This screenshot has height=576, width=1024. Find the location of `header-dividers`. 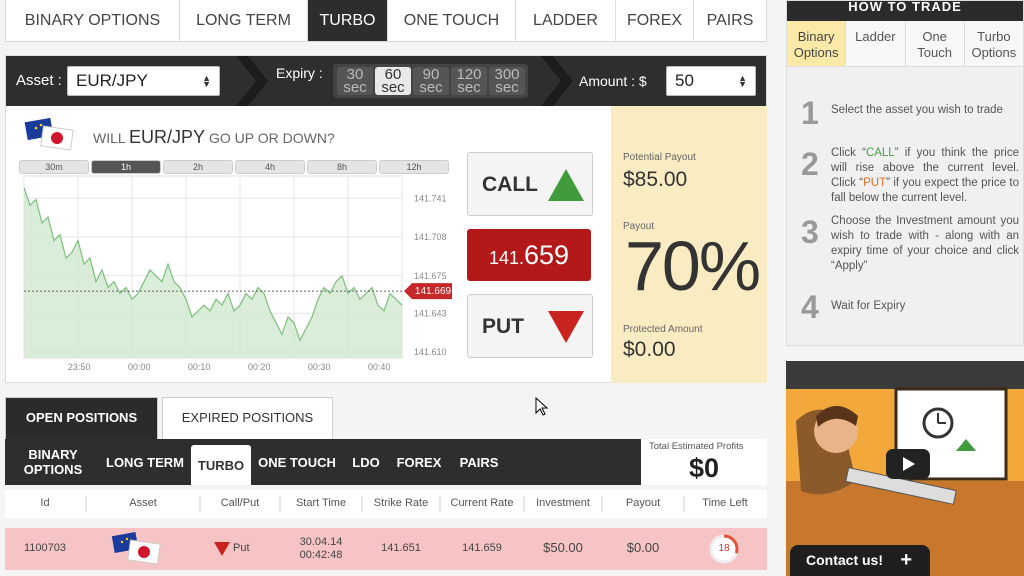

header-dividers is located at coordinates (385, 504).